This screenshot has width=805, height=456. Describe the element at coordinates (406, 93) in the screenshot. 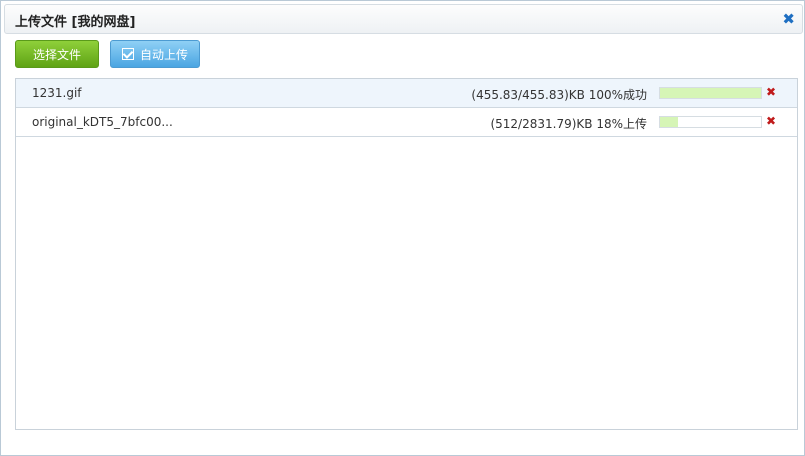

I see `file-row: 1231.gif (455.83/455.83)KB 100%成功 ✖` at that location.